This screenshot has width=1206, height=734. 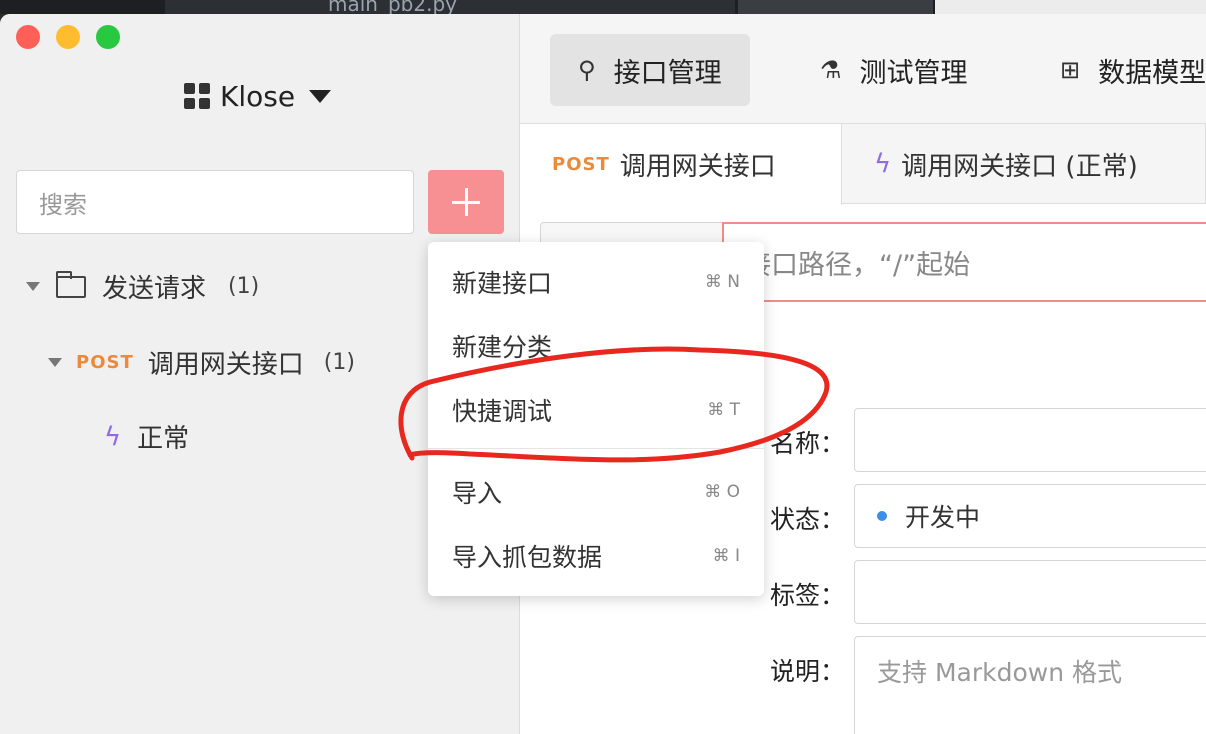 I want to click on tab-data-model: ⊞ 数据模型, so click(x=1119, y=70).